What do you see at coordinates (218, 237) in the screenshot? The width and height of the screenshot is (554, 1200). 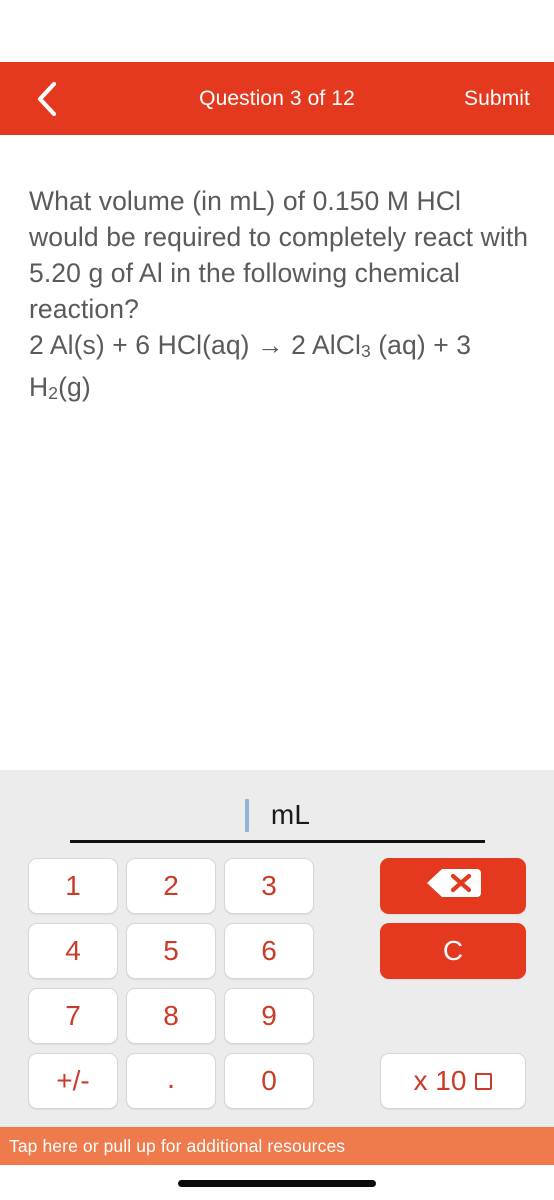 I see `question-line-2: would be required to completely` at bounding box center [218, 237].